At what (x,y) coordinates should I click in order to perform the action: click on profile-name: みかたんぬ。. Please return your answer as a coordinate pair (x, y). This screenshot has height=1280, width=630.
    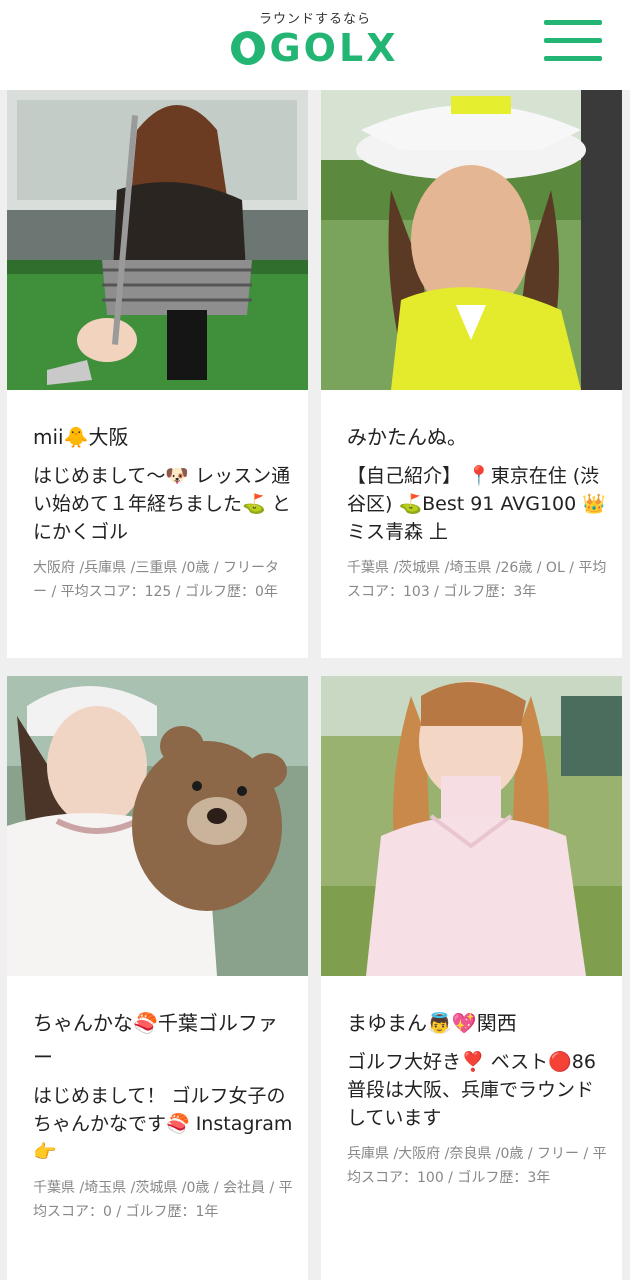
    Looking at the image, I should click on (407, 437).